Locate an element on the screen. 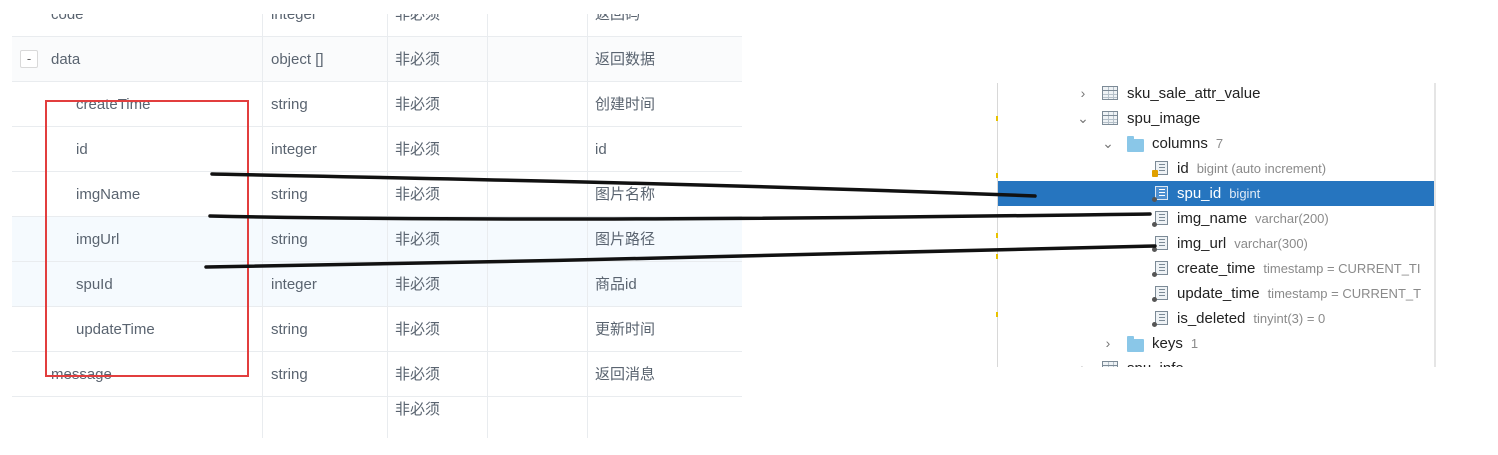 The height and width of the screenshot is (455, 1498). tree-item-spu-image: ⌄ spu_image is located at coordinates (1216, 118).